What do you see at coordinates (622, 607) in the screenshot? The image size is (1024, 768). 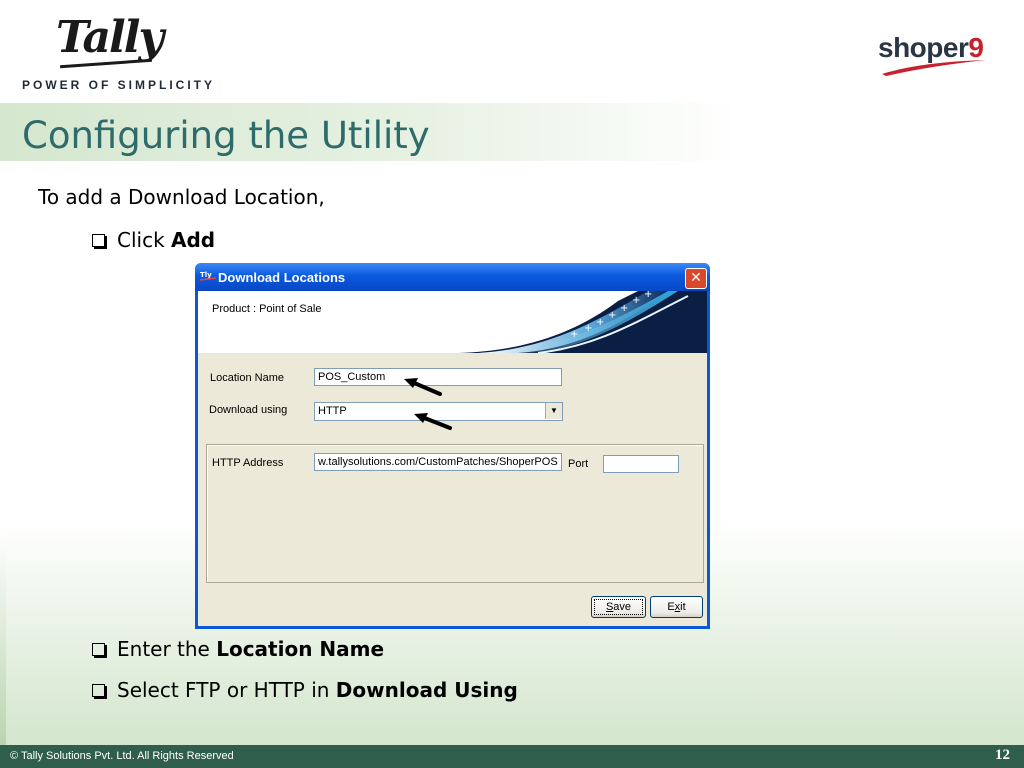 I see `save-label: ave` at bounding box center [622, 607].